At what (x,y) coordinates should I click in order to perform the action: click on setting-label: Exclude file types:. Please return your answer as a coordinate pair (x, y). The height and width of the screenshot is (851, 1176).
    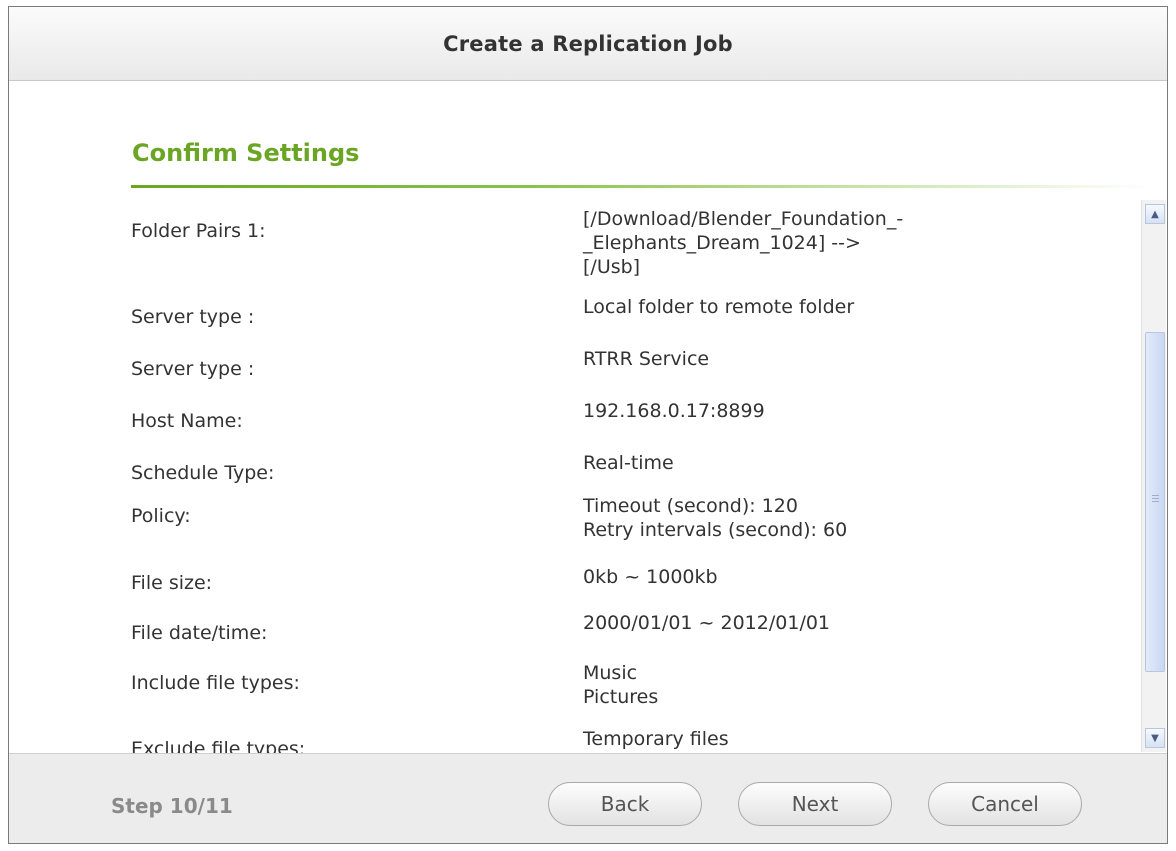
    Looking at the image, I should click on (218, 745).